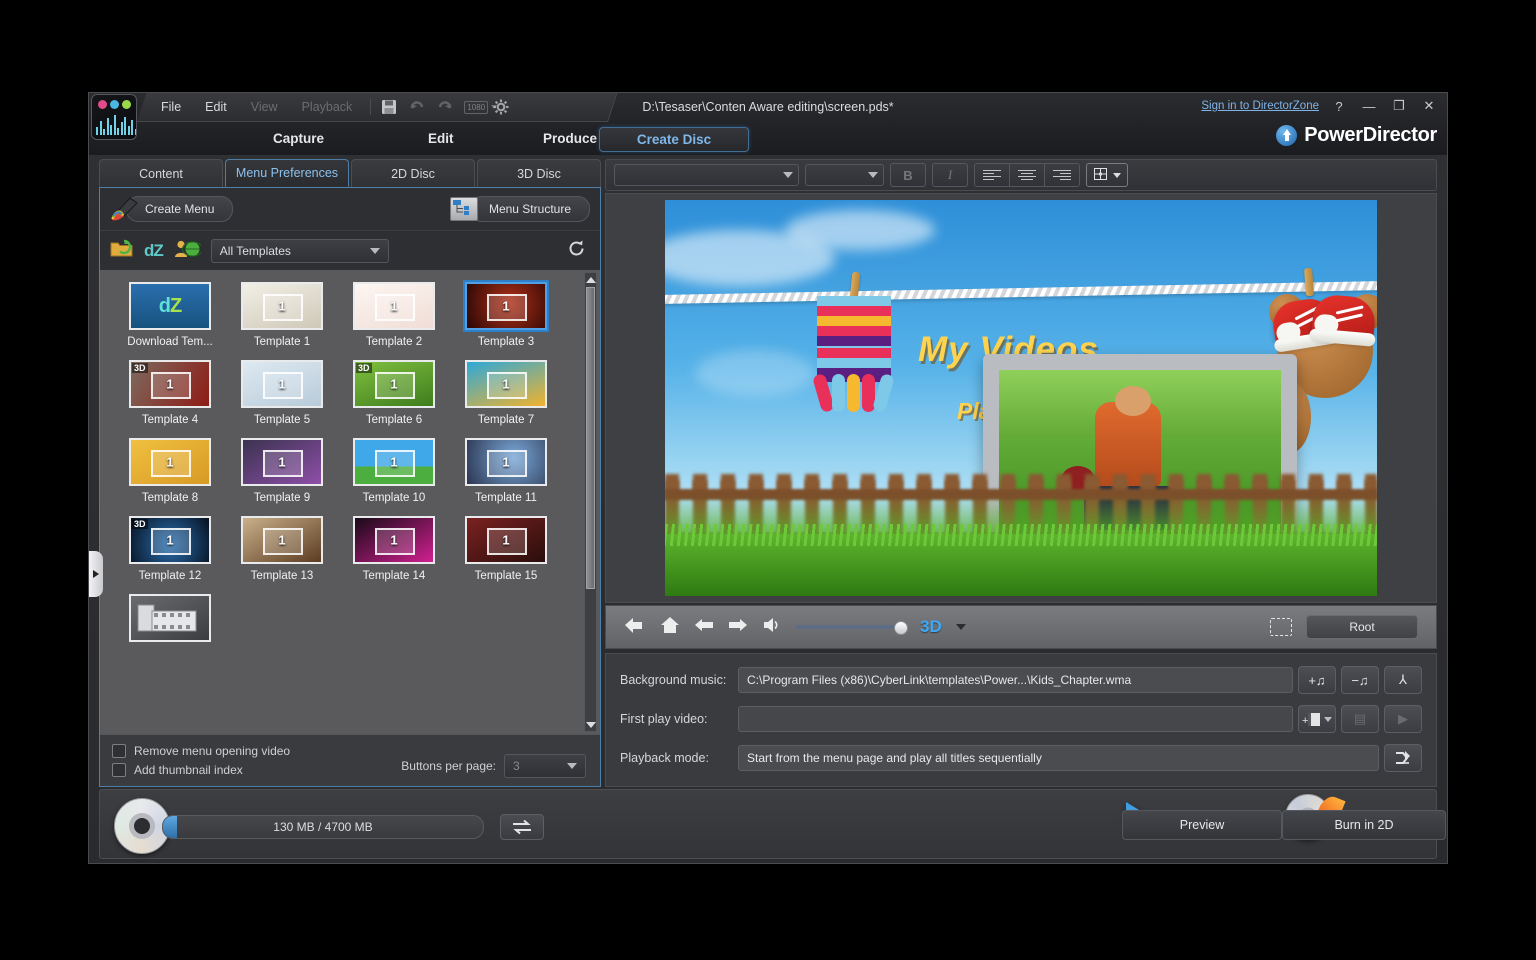 Image resolution: width=1536 pixels, height=960 pixels. I want to click on template-scrollbar, so click(590, 502).